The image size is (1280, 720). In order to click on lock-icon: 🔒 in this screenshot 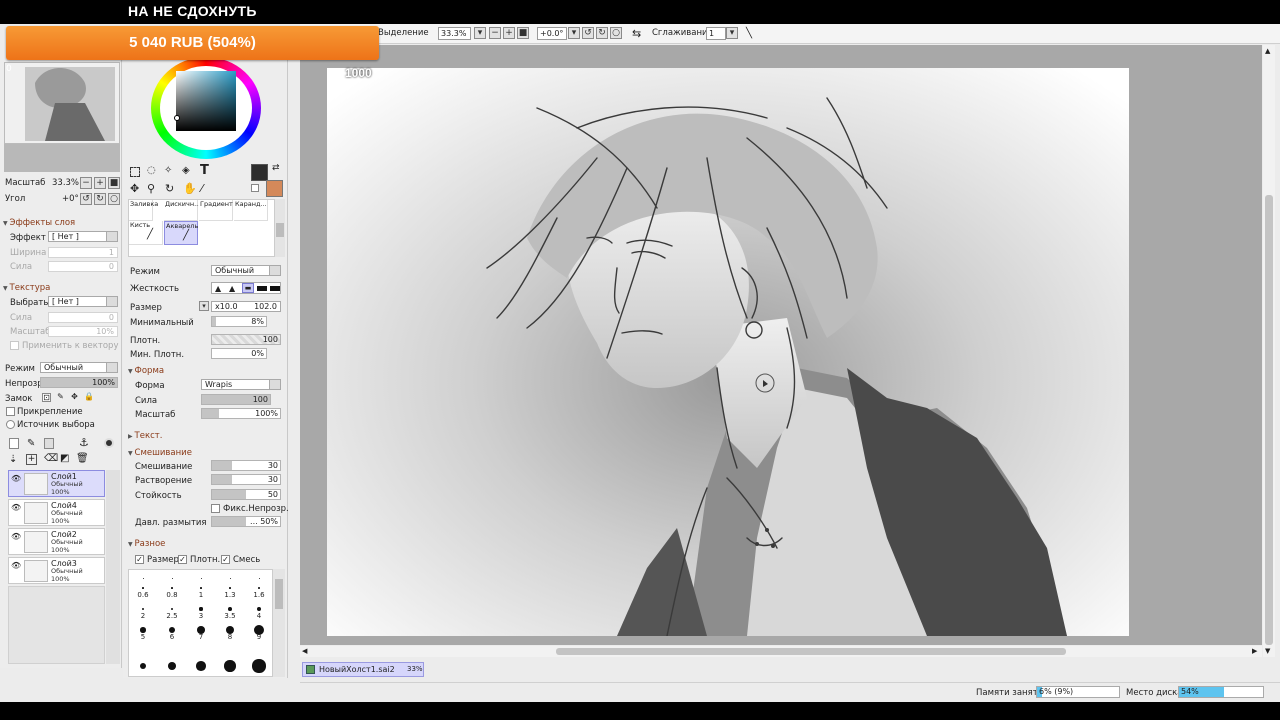, I will do `click(89, 397)`.